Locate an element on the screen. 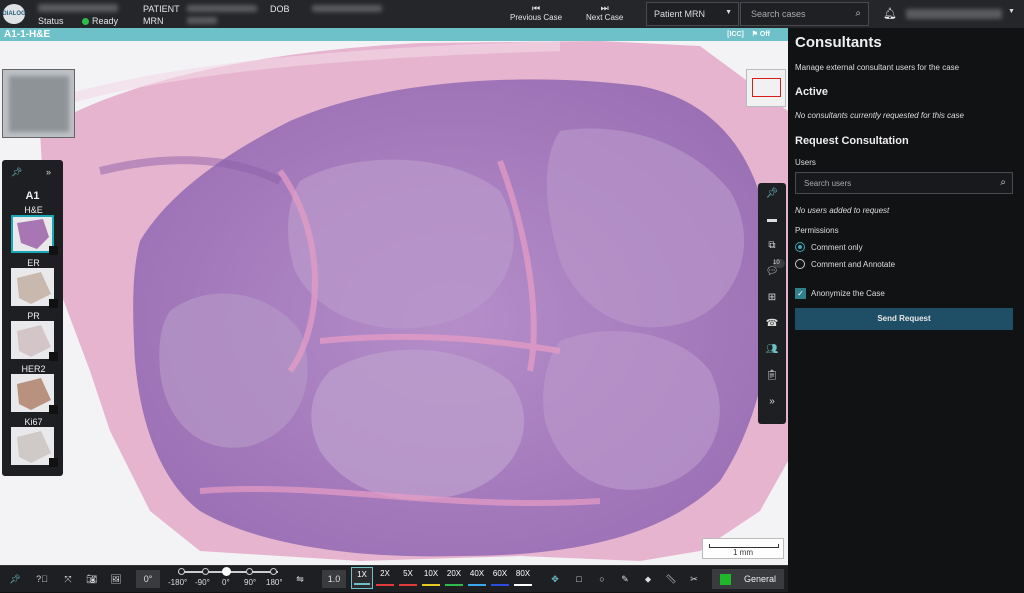 The height and width of the screenshot is (593, 1024). users-search-input: Search users ⌕ is located at coordinates (904, 183).